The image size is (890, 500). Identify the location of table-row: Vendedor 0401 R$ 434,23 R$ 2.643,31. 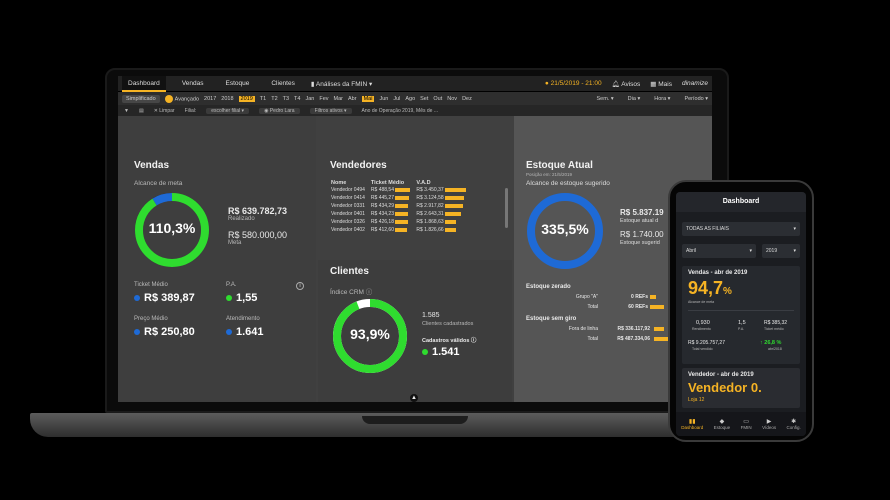
(398, 214).